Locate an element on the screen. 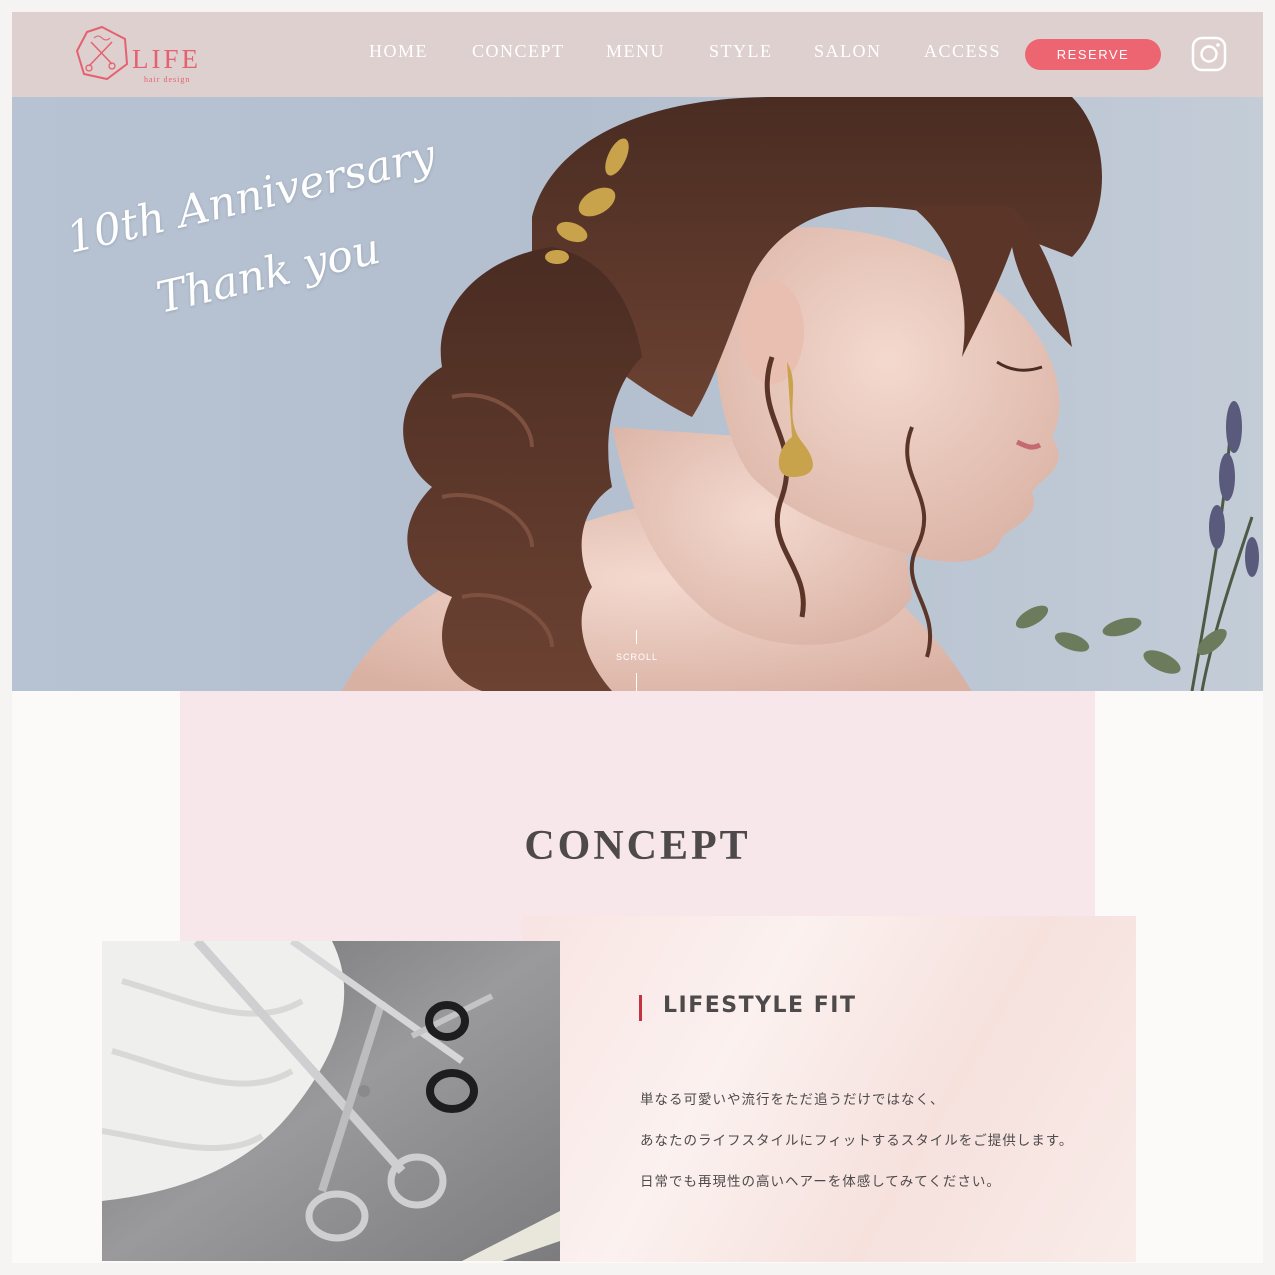  concept-paragraph-1: 単なる可愛いや流行をただ追うだけではなく、 is located at coordinates (792, 1100).